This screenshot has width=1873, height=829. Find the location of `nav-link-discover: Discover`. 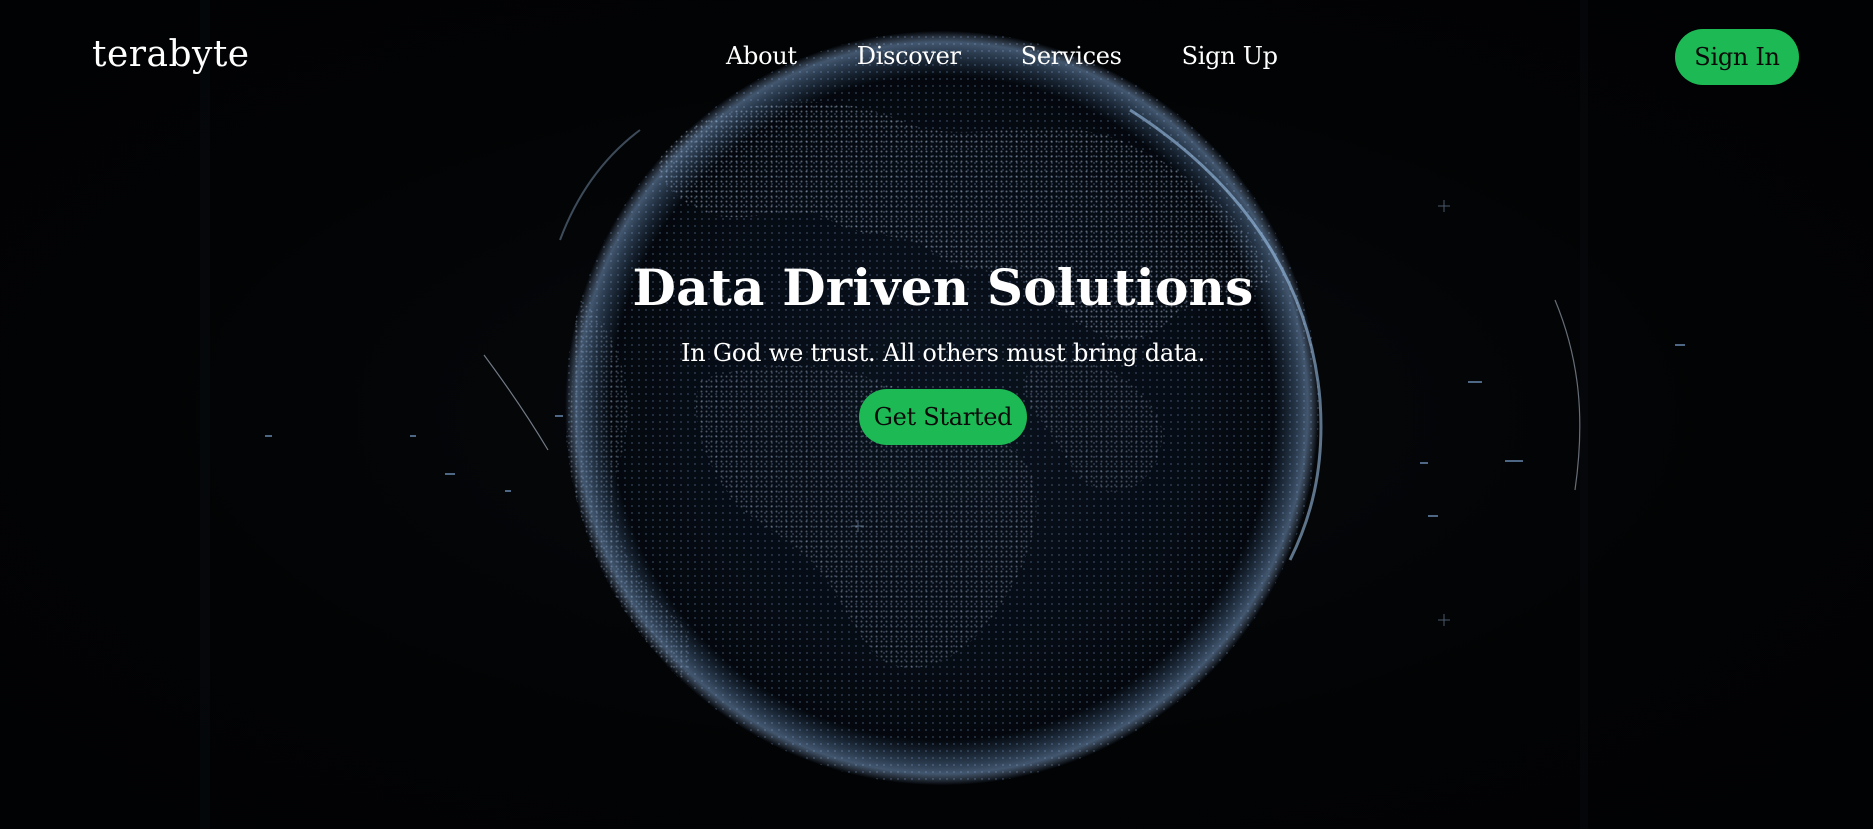

nav-link-discover: Discover is located at coordinates (909, 56).